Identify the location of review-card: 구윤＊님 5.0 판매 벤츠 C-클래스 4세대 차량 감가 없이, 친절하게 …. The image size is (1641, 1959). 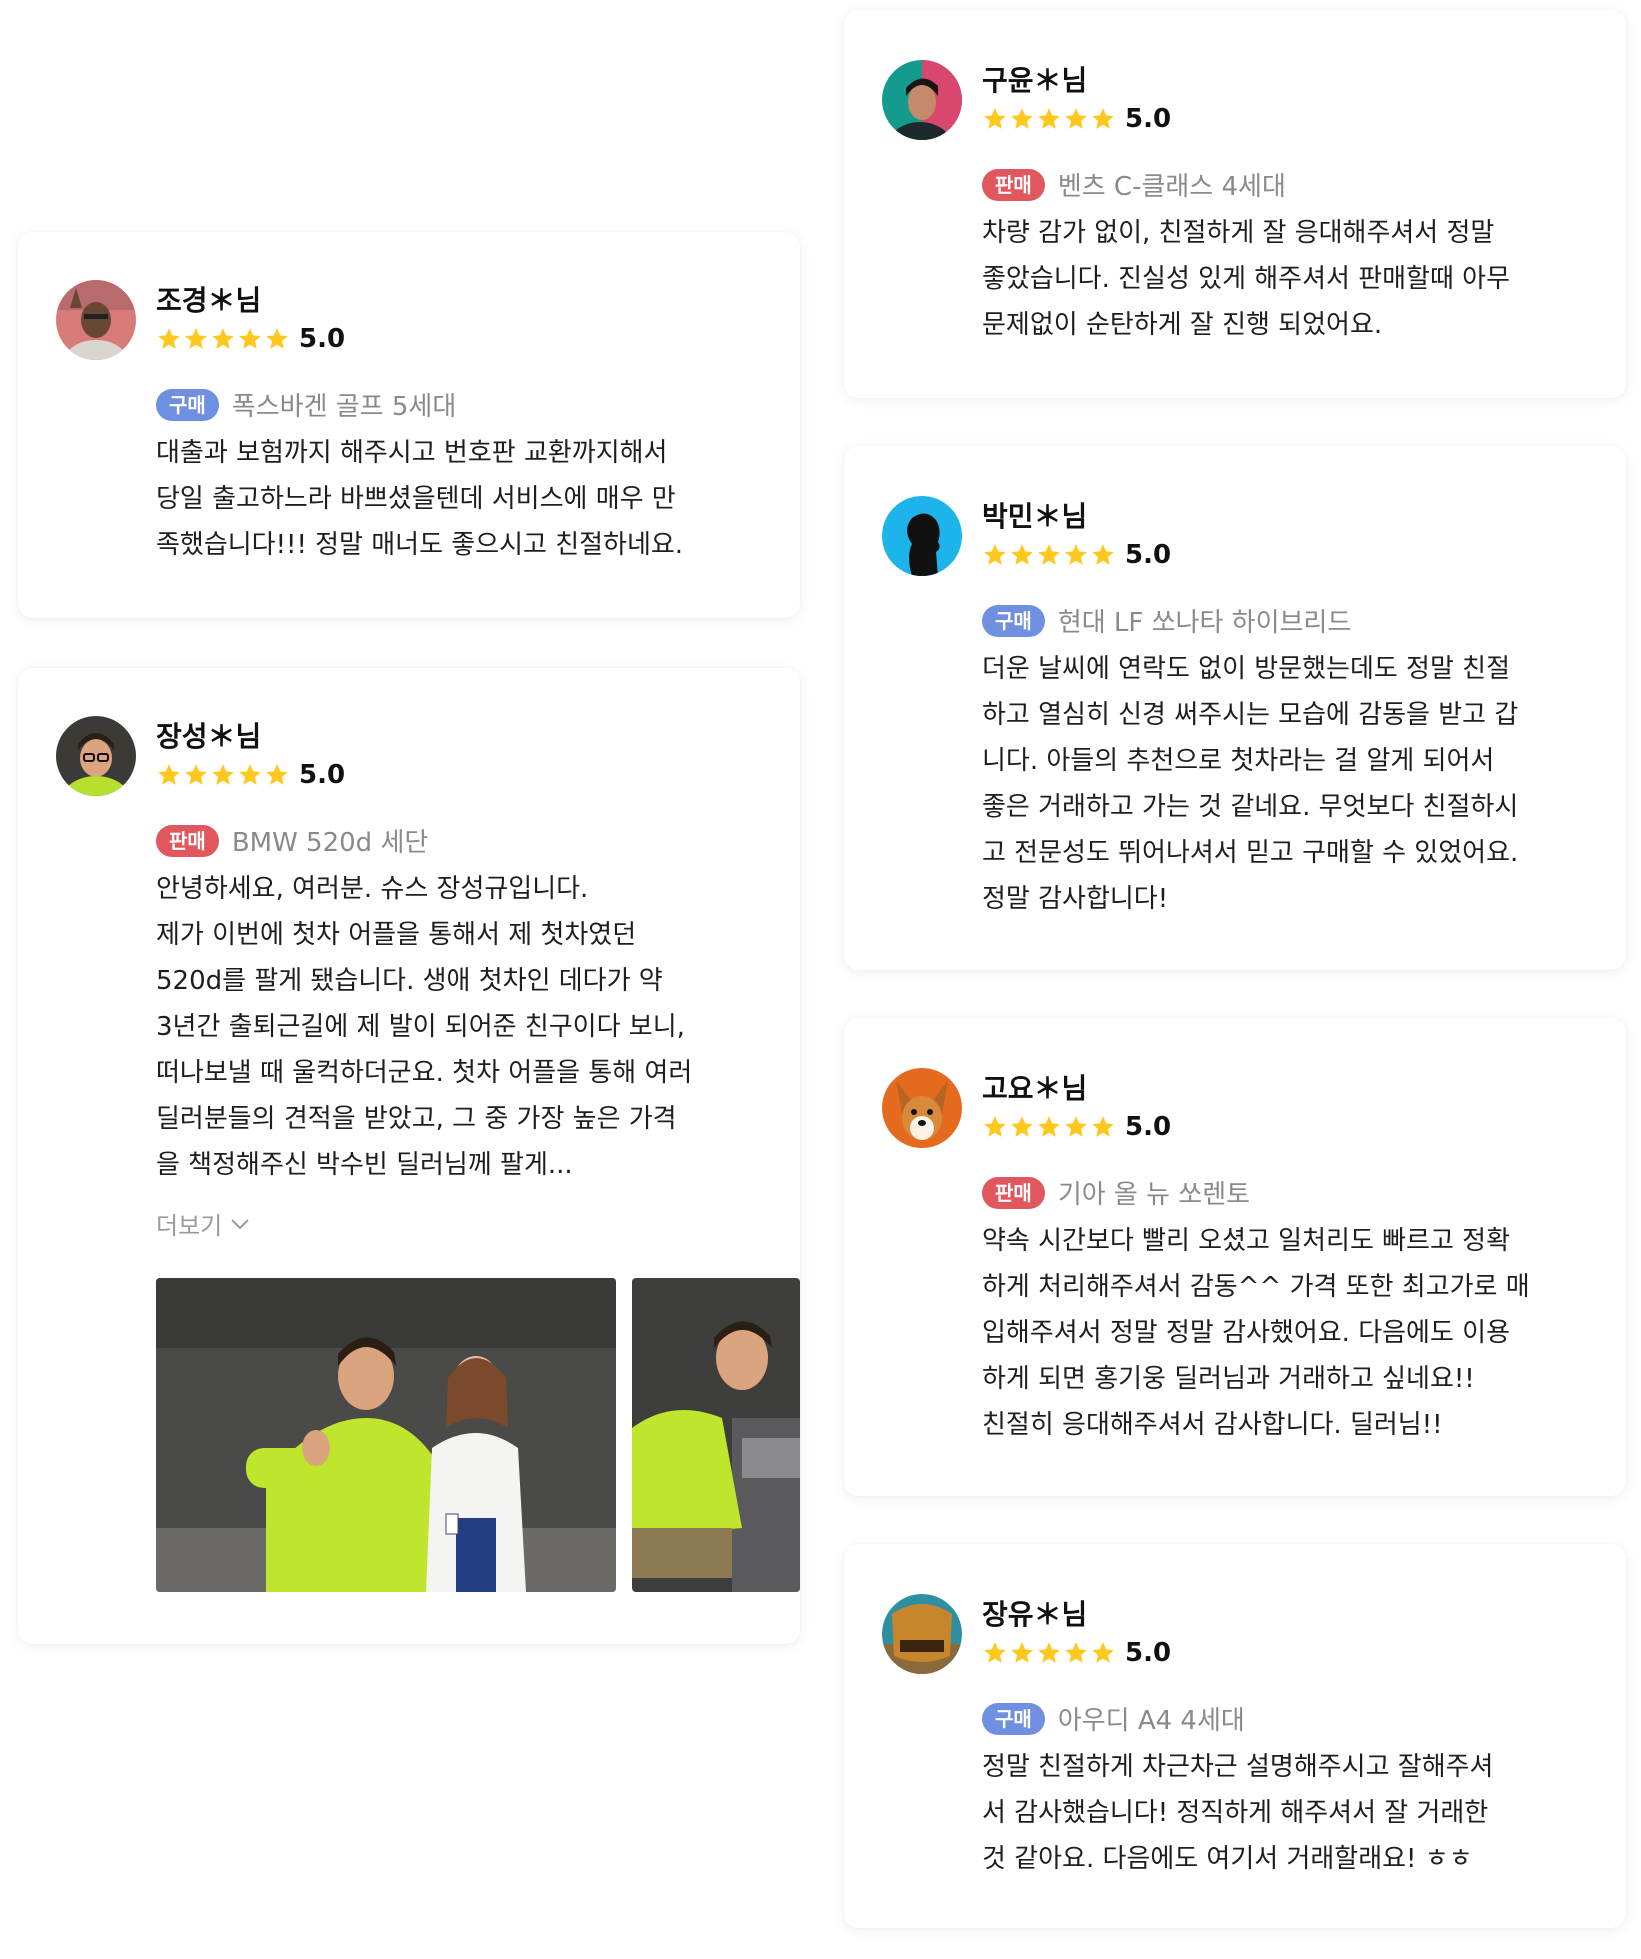
(1235, 204).